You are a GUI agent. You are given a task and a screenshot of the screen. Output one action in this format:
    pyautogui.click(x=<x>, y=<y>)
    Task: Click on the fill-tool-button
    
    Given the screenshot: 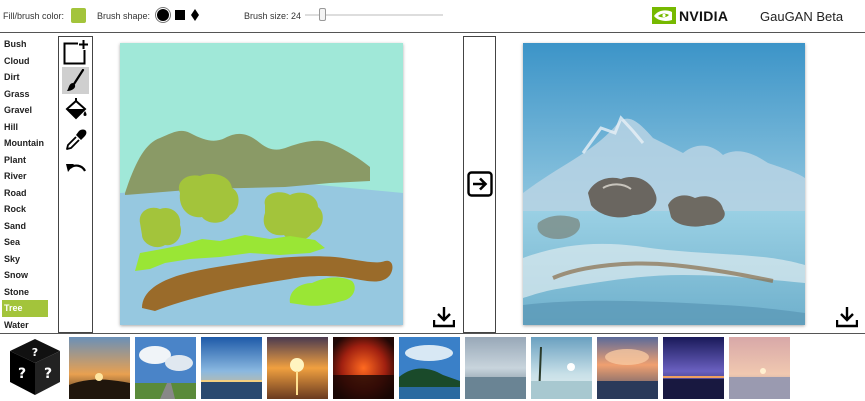 What is the action you would take?
    pyautogui.click(x=75, y=109)
    